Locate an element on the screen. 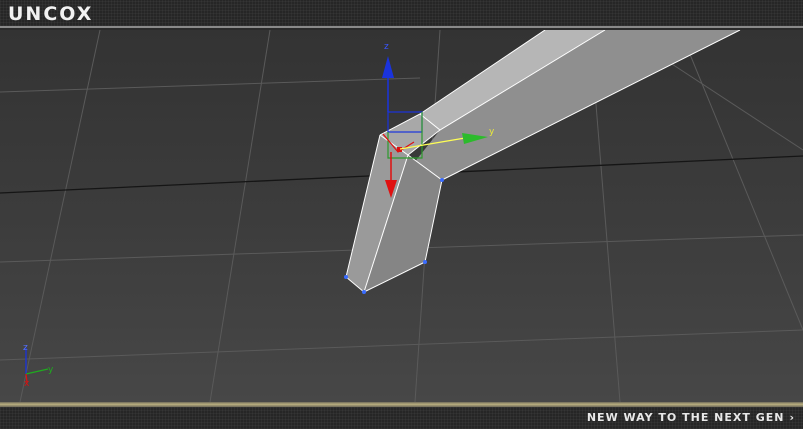  footer-tagline-text: NEW WAY TO THE NEXT GEN is located at coordinates (685, 417).